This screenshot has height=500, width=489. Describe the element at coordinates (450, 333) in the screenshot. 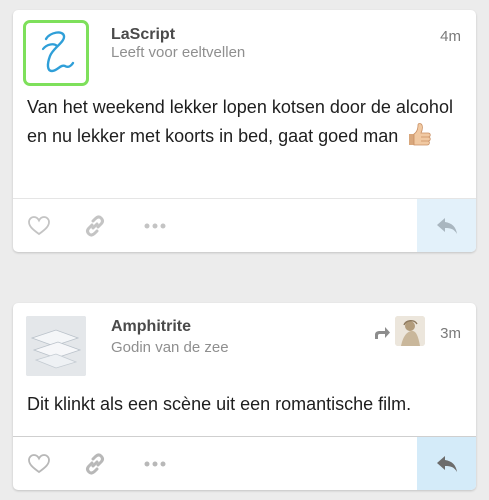

I see `post-timestamp: 3m` at that location.